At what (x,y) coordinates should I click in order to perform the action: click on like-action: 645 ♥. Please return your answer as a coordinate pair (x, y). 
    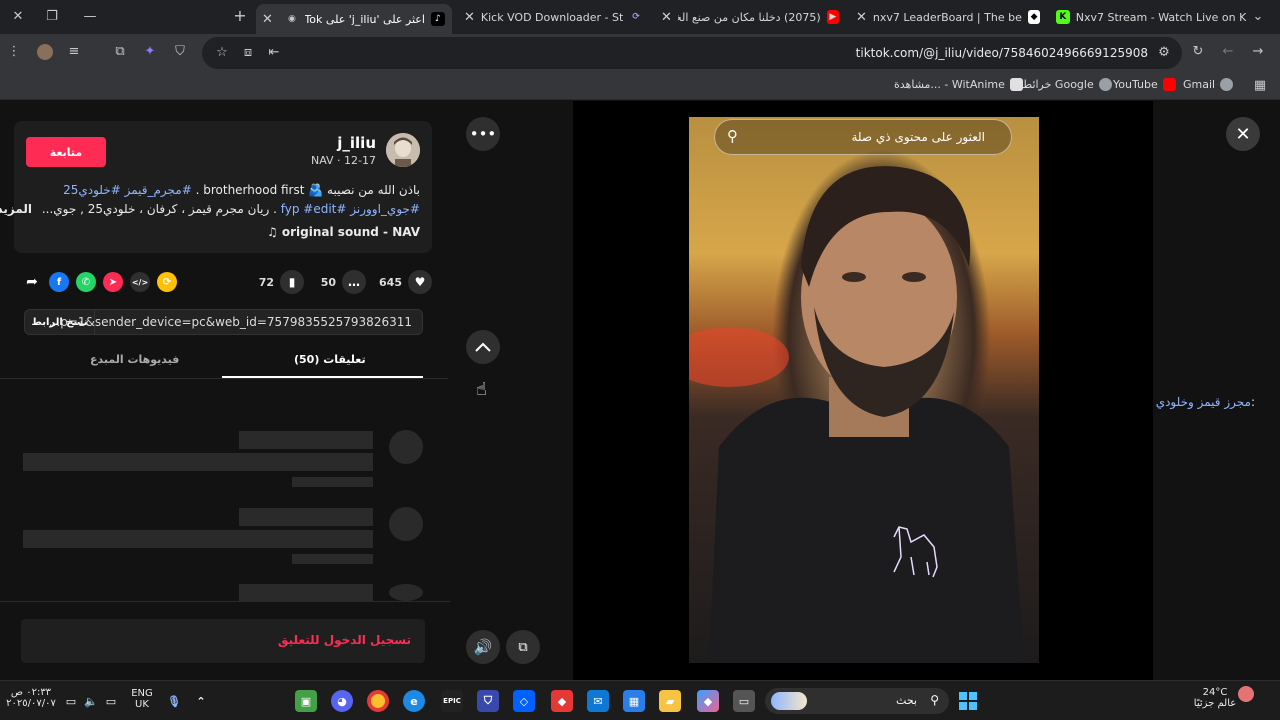
    Looking at the image, I should click on (405, 282).